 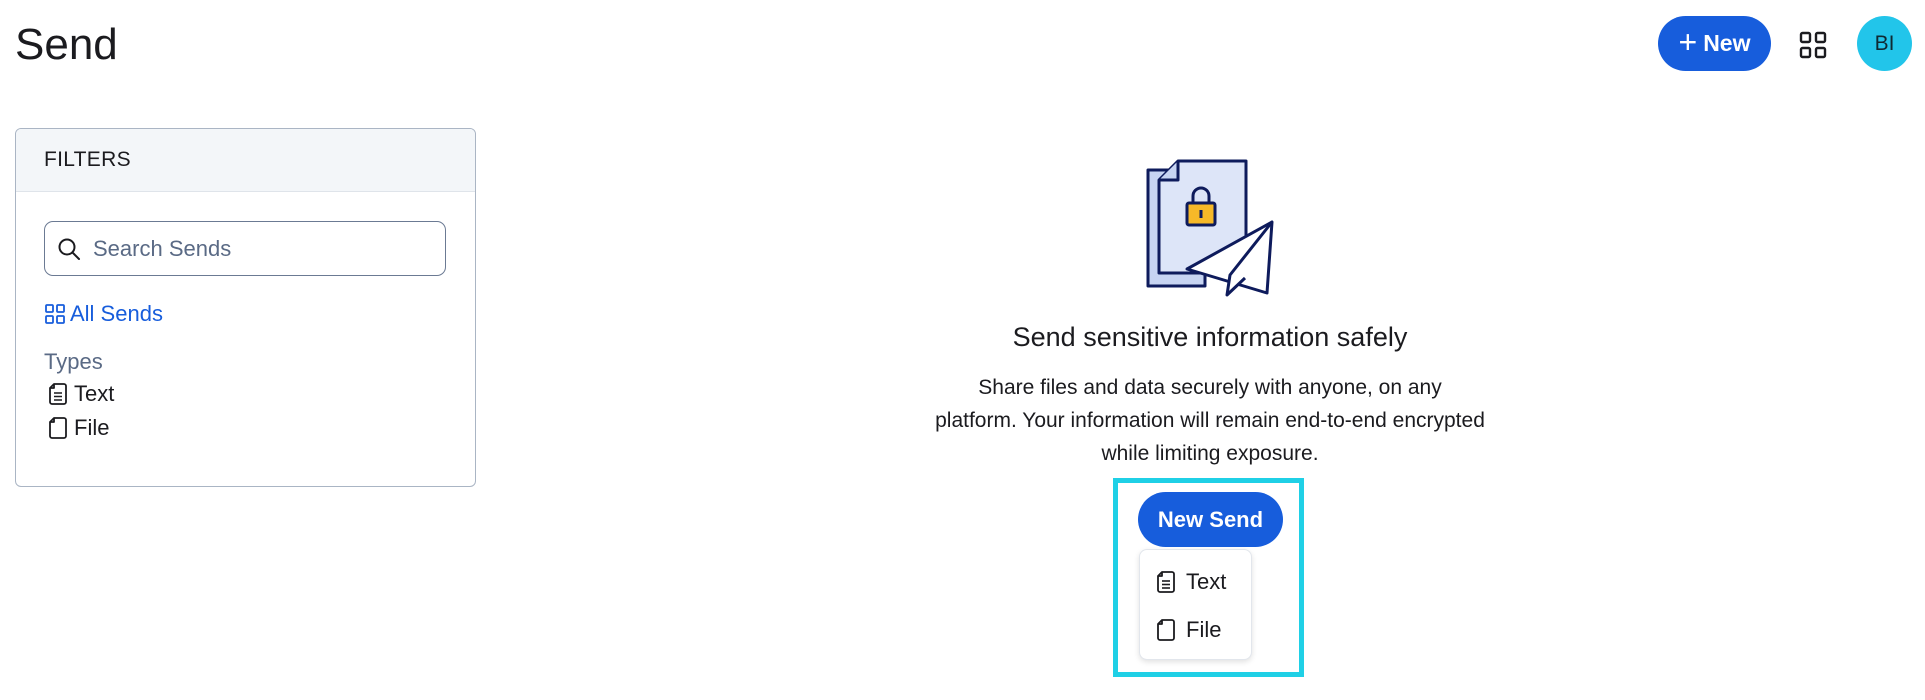 What do you see at coordinates (245, 307) in the screenshot?
I see `filters-panel: FILTERS All Sends Types` at bounding box center [245, 307].